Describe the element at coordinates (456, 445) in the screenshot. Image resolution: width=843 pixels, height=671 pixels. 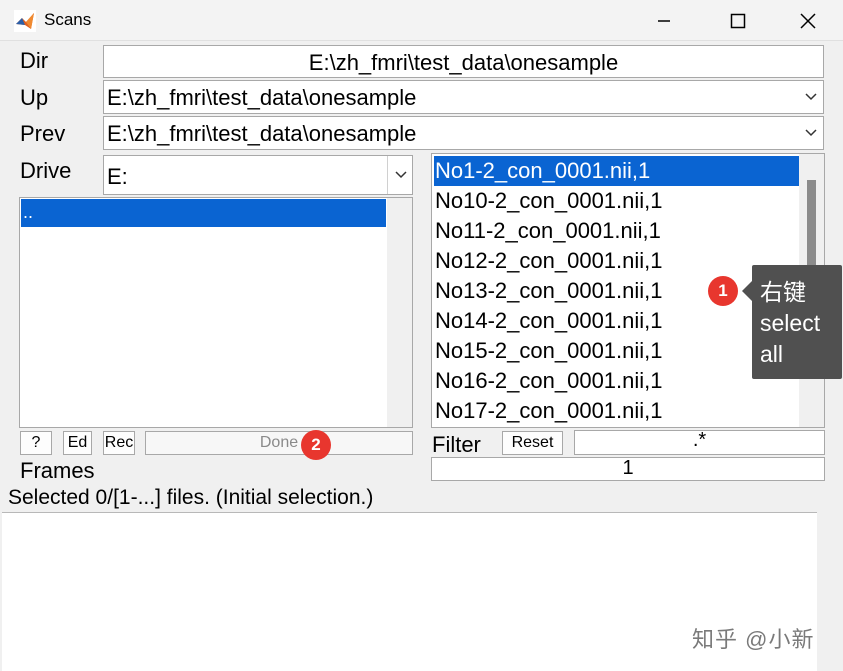
I see `filter-label: Filter` at that location.